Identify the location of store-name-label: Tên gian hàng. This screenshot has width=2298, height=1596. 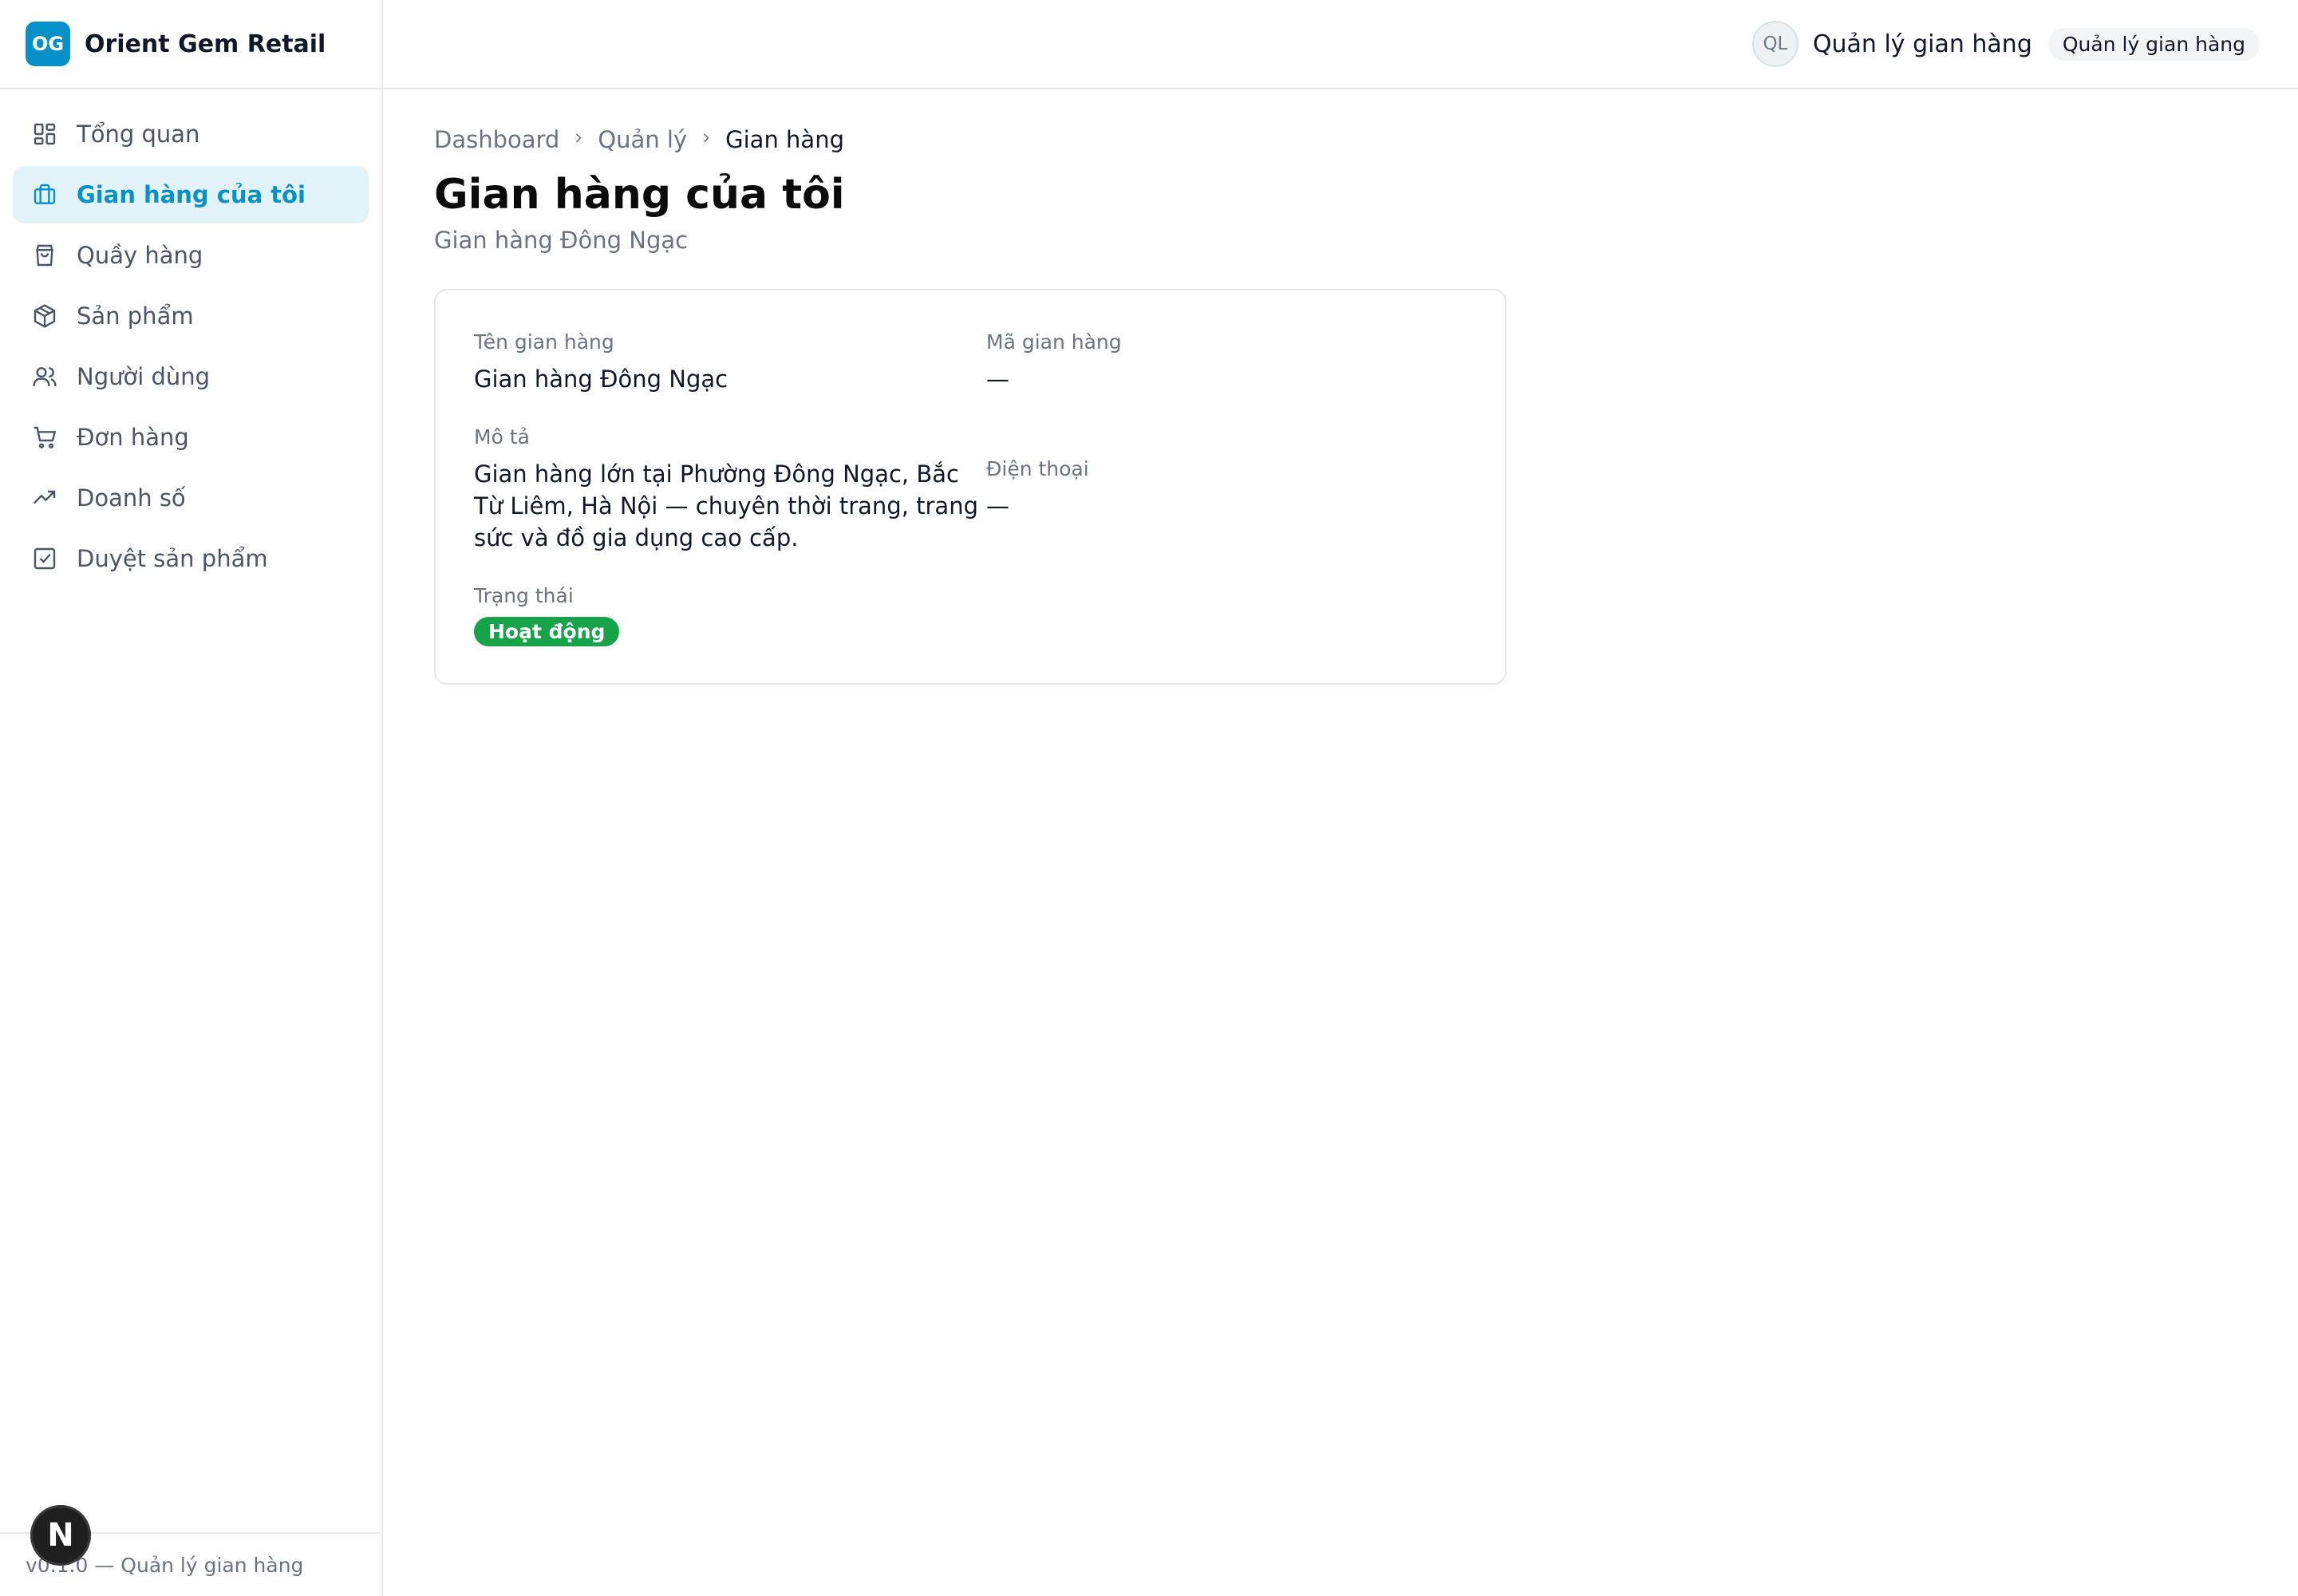
(544, 342).